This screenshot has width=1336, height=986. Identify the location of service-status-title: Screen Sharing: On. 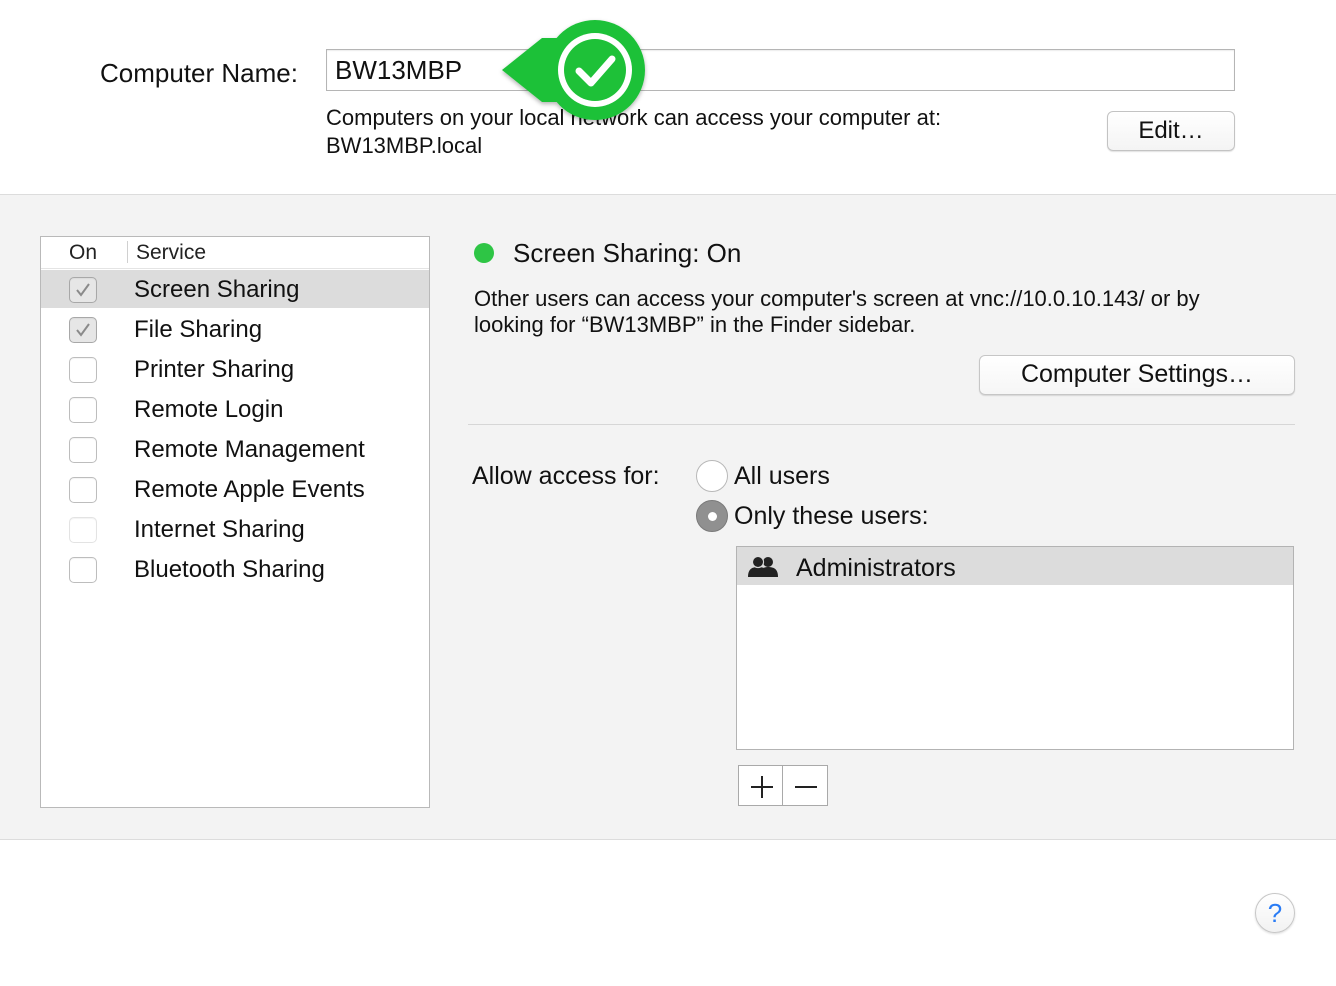
(627, 253).